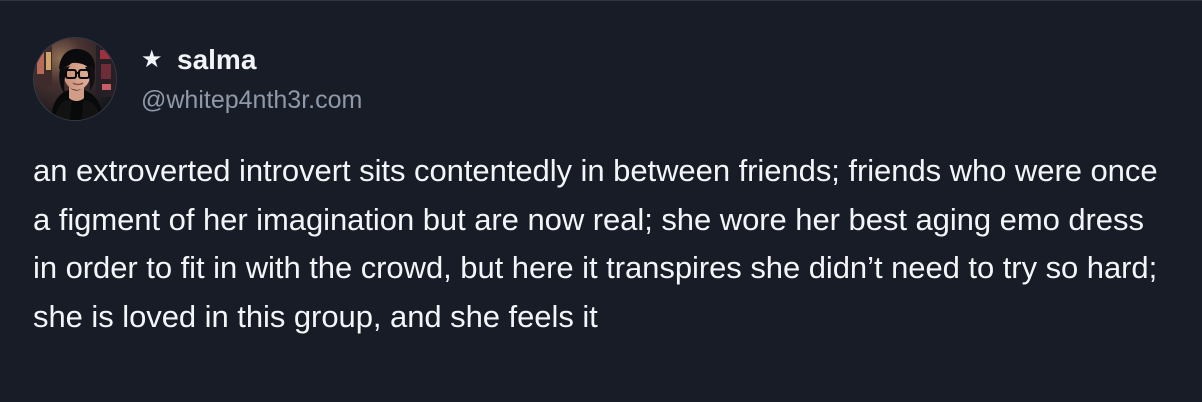 Image resolution: width=1202 pixels, height=402 pixels. What do you see at coordinates (216, 60) in the screenshot?
I see `author-name: salma` at bounding box center [216, 60].